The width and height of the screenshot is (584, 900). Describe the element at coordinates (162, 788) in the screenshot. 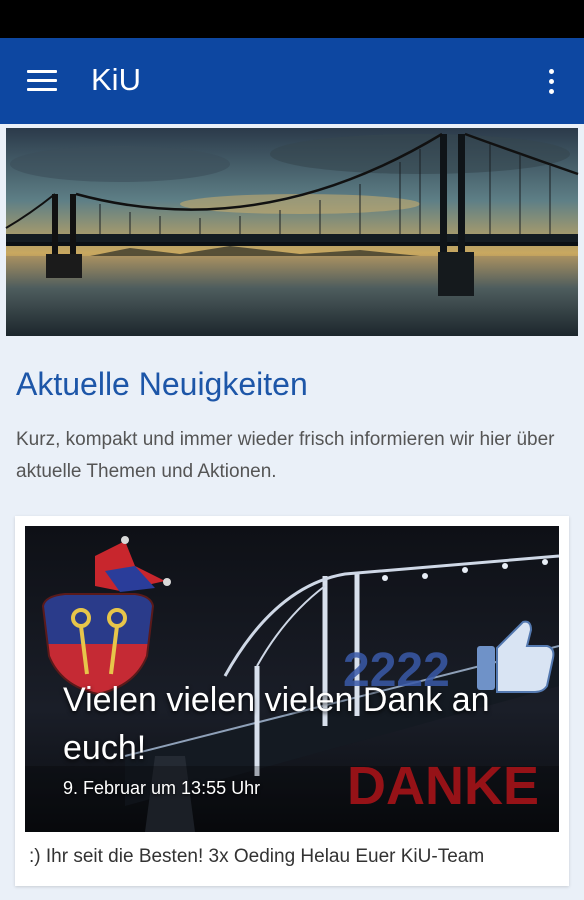

I see `news-date: 9. Februar um 13:55 Uhr` at that location.